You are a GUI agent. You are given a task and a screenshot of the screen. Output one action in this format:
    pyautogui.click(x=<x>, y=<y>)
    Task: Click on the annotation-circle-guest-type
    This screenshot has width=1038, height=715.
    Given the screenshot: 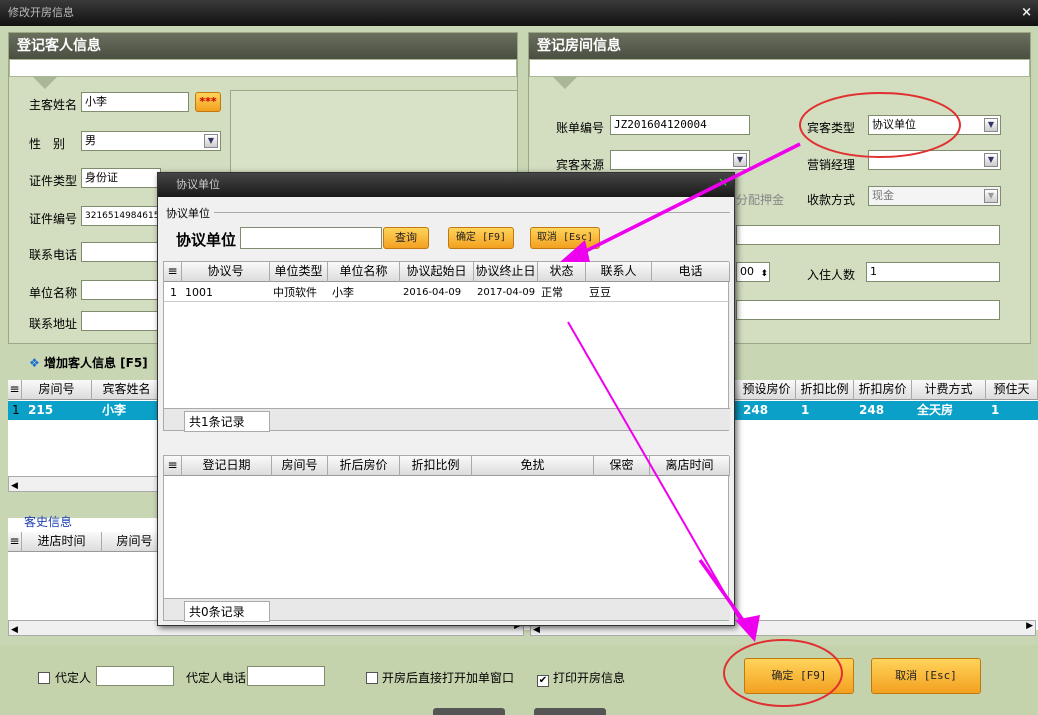 What is the action you would take?
    pyautogui.click(x=880, y=125)
    